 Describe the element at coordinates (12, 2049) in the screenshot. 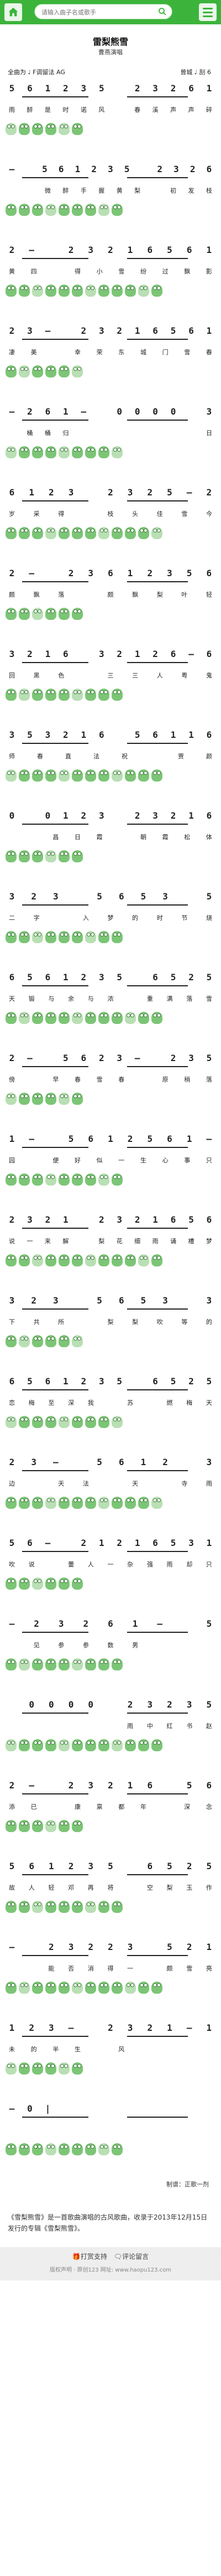

I see `lyric-char: 未` at that location.